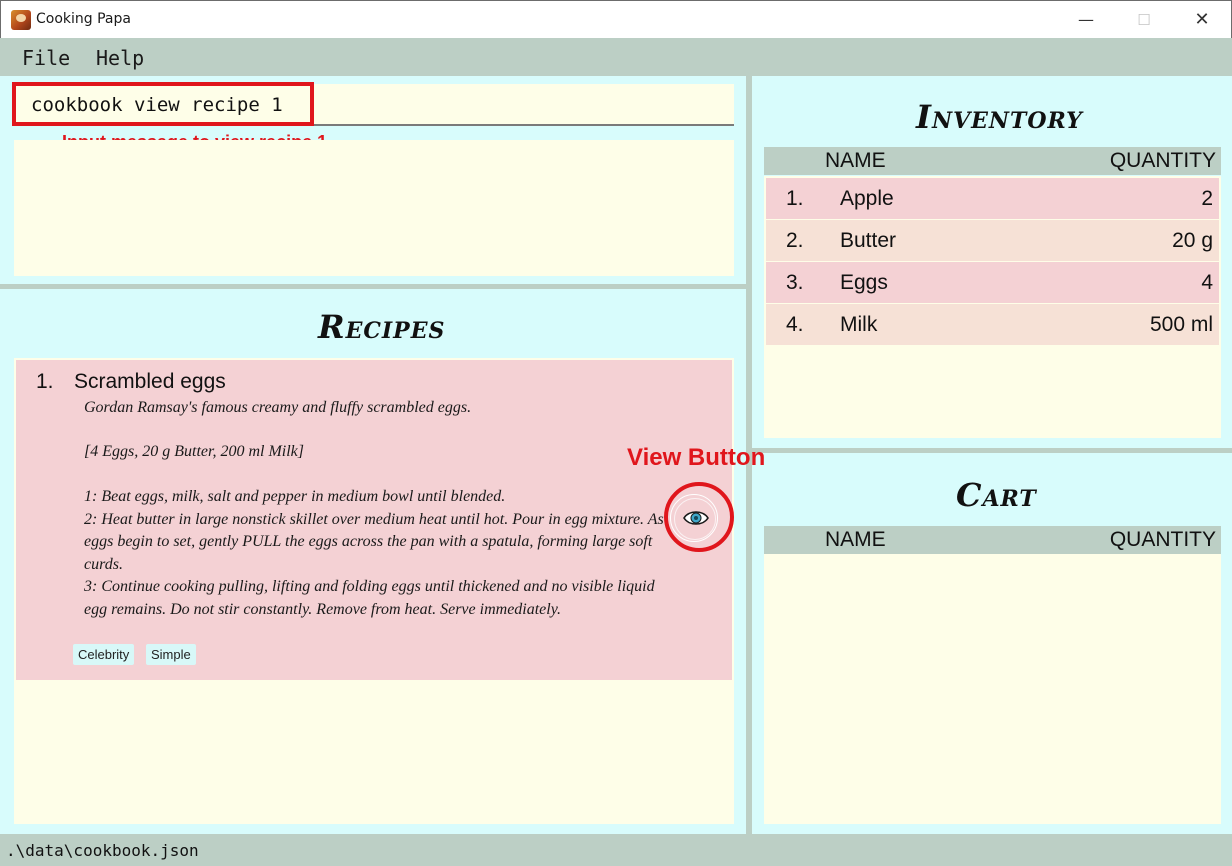  Describe the element at coordinates (855, 539) in the screenshot. I see `cart-column-name: NAME` at that location.